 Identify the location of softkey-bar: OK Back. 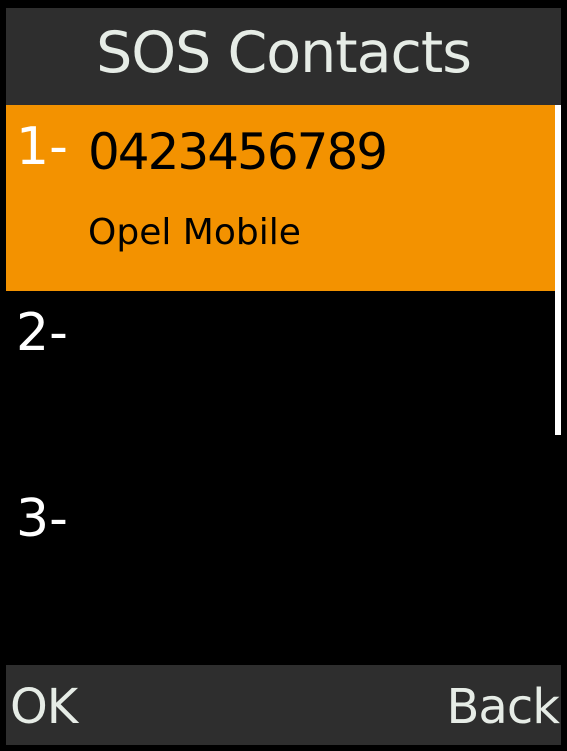
(283, 705).